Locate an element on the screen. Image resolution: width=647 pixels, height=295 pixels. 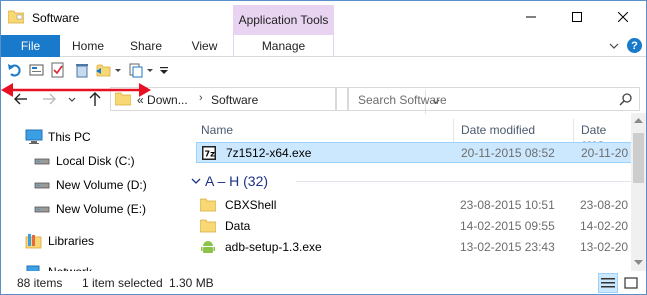
this-pc-icon is located at coordinates (34, 136).